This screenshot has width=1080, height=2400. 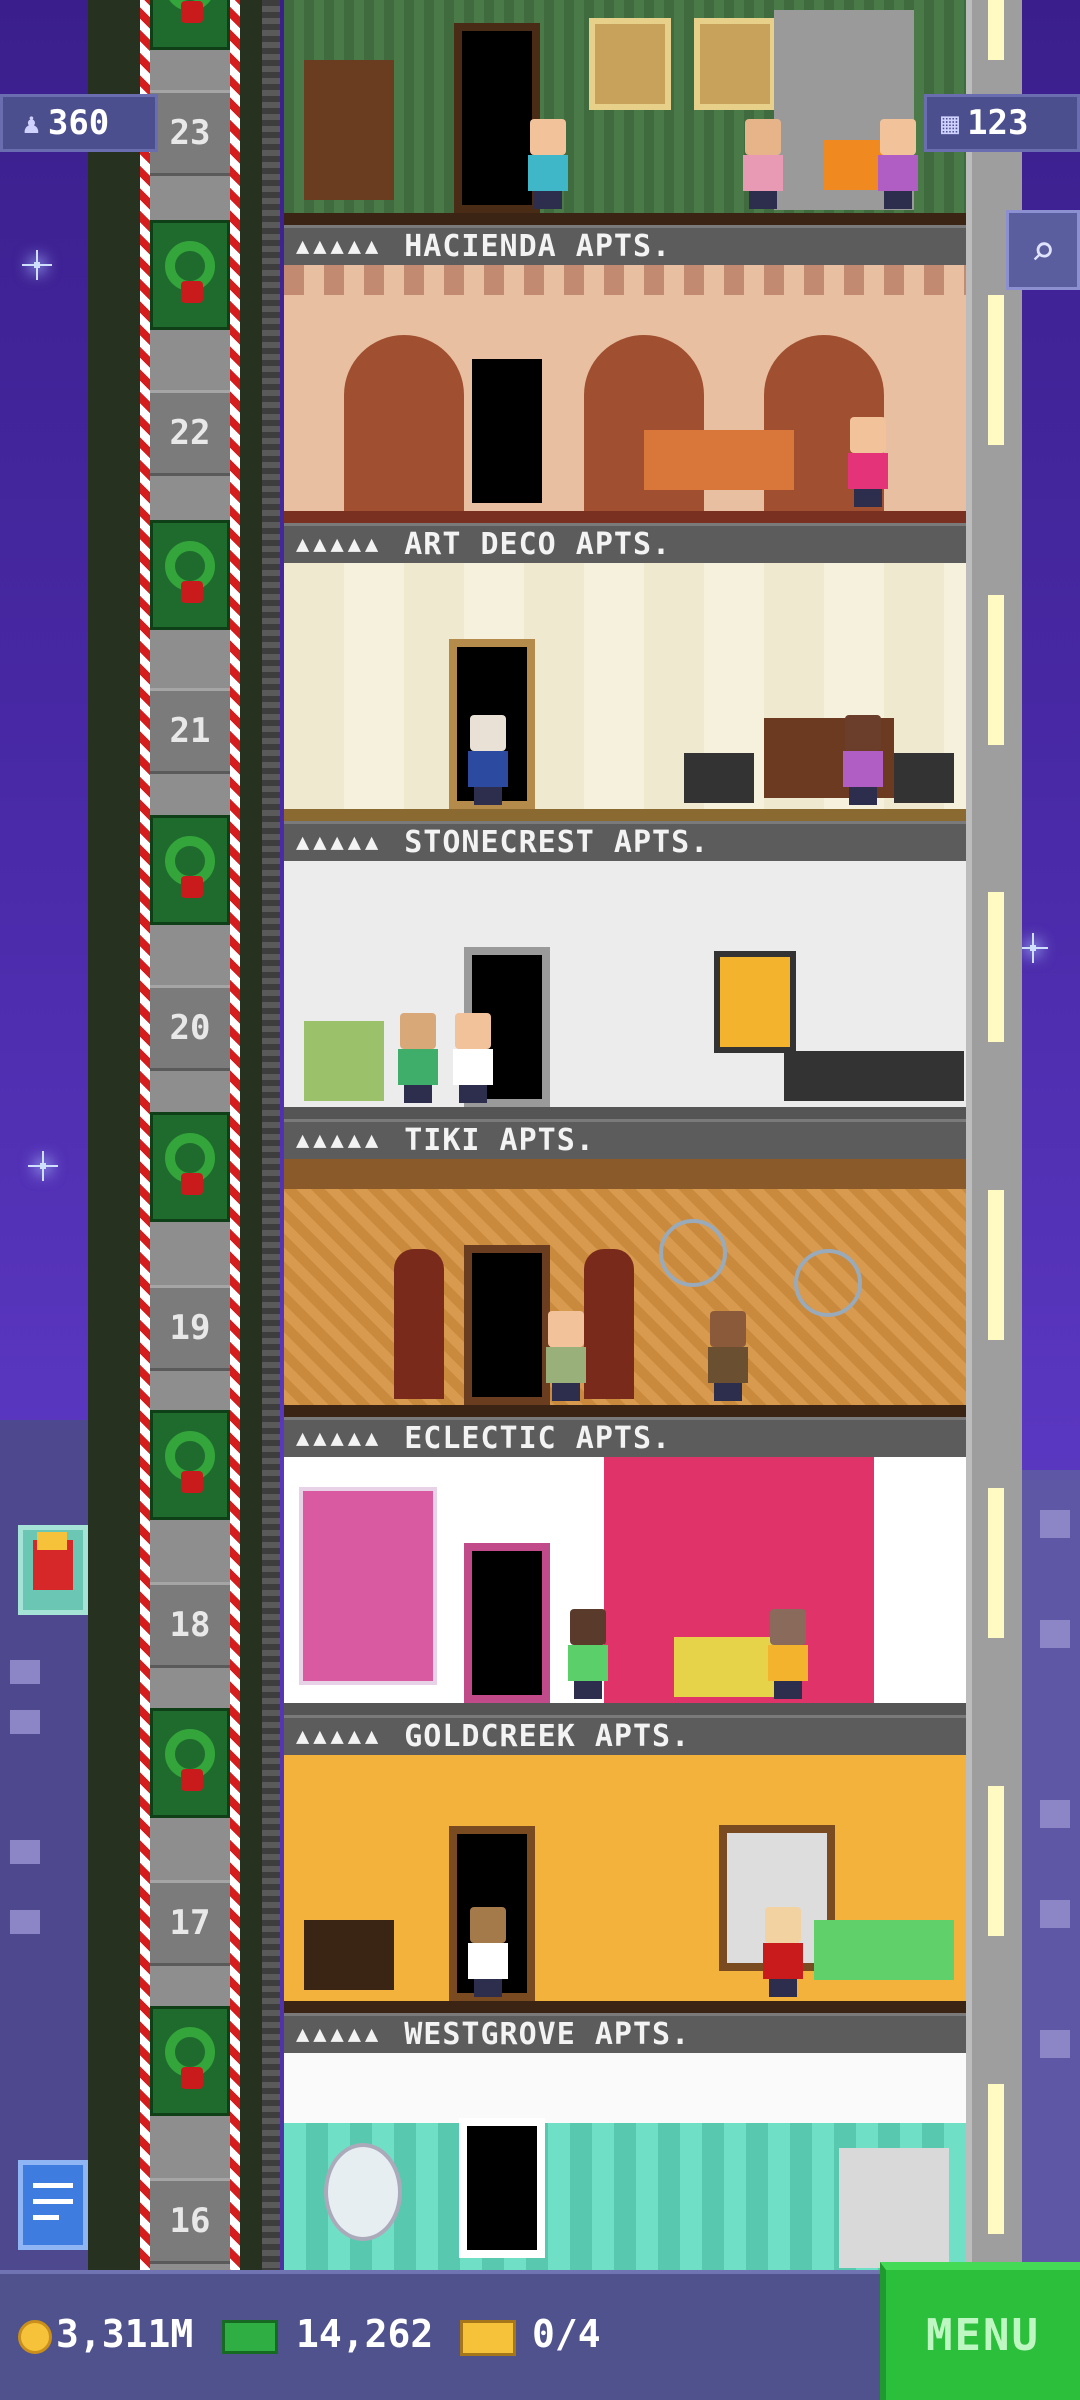 I want to click on menu-button: MENU, so click(x=980, y=2331).